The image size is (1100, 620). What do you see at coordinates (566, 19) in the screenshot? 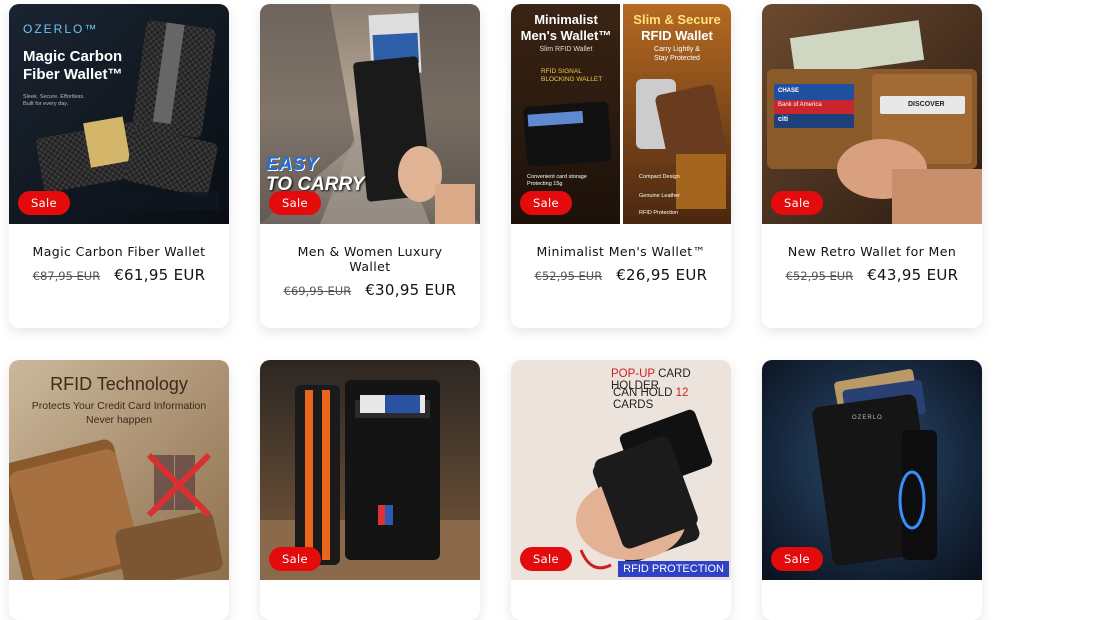
I see `image-headline-1: Minimalist` at bounding box center [566, 19].